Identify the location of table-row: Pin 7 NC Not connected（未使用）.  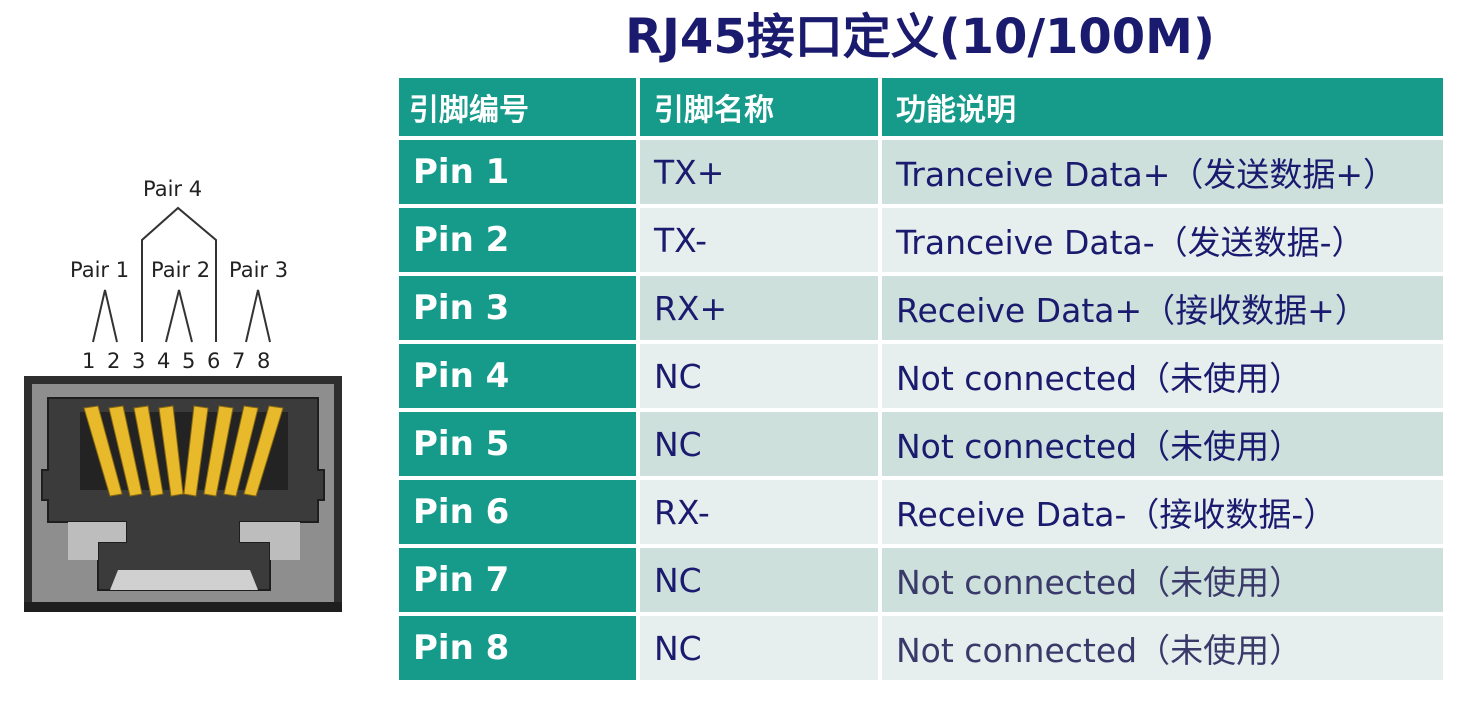
(921, 580).